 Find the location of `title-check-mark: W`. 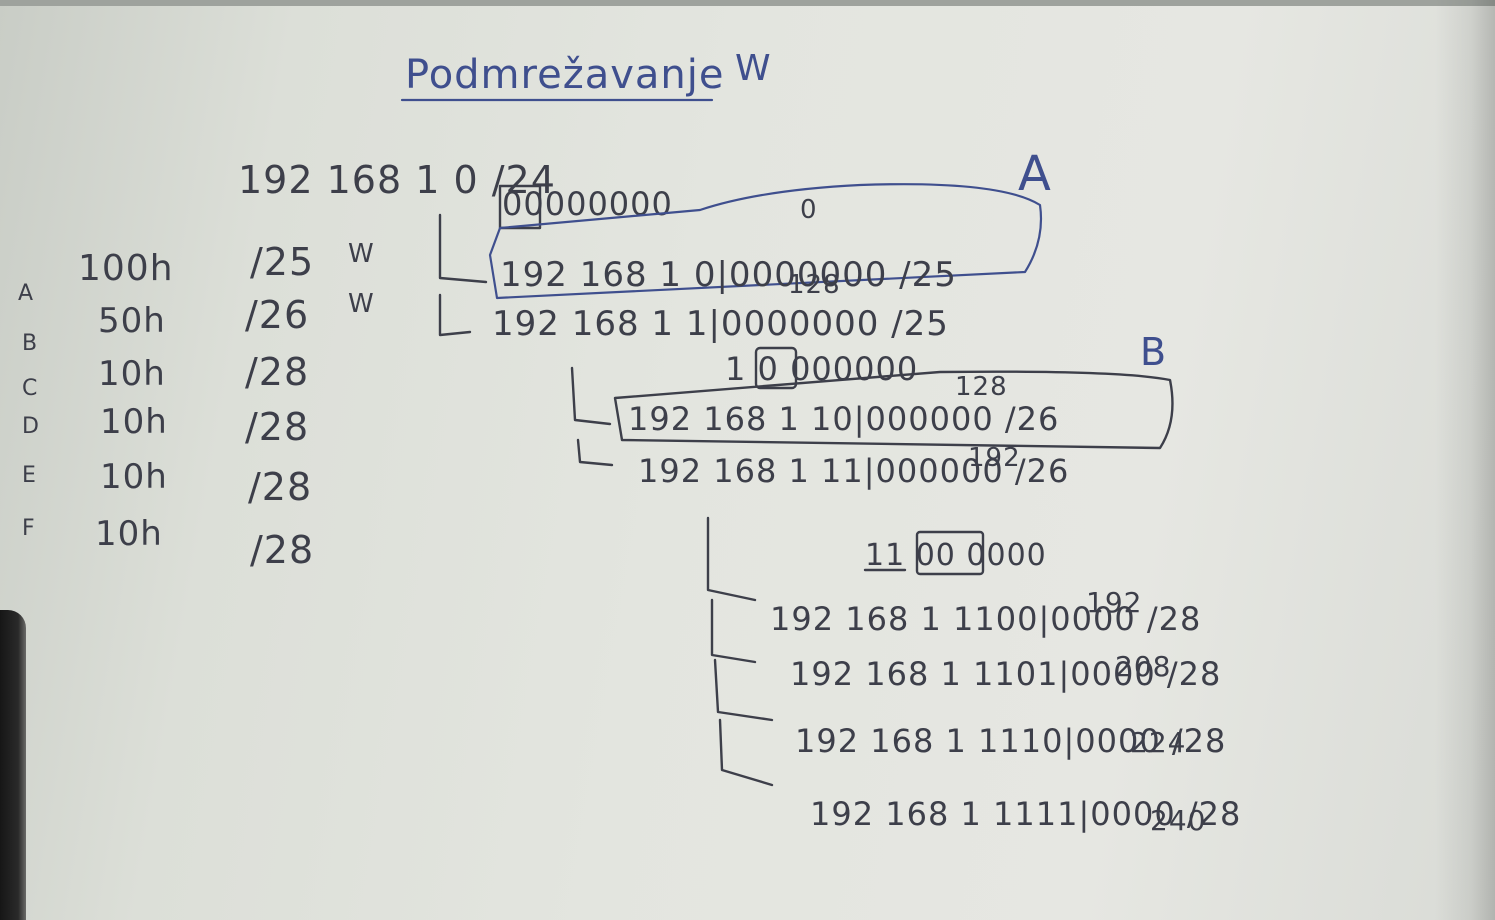

title-check-mark: W is located at coordinates (753, 68).